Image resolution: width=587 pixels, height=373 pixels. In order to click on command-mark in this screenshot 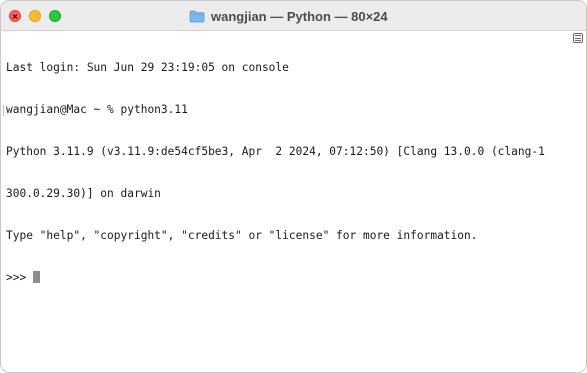, I will do `click(3, 110)`.